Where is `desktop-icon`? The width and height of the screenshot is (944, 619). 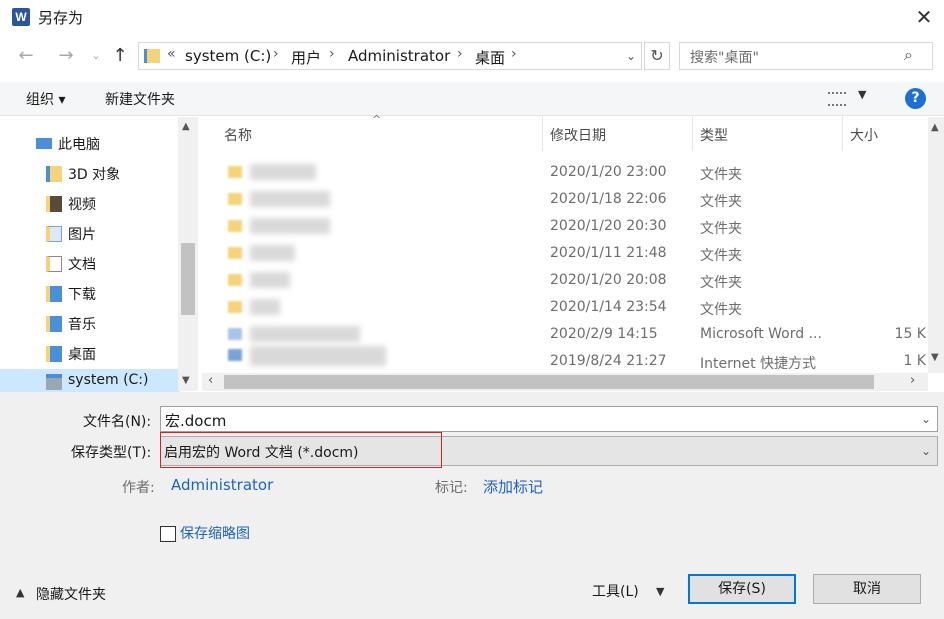
desktop-icon is located at coordinates (54, 354).